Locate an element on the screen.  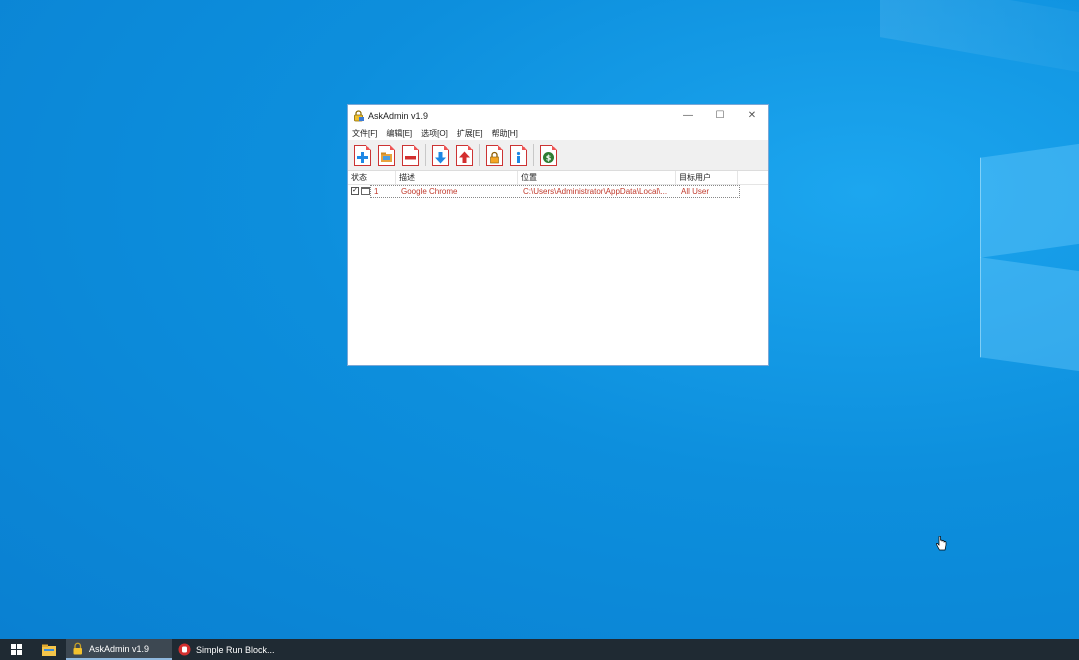
import-button is located at coordinates (440, 155).